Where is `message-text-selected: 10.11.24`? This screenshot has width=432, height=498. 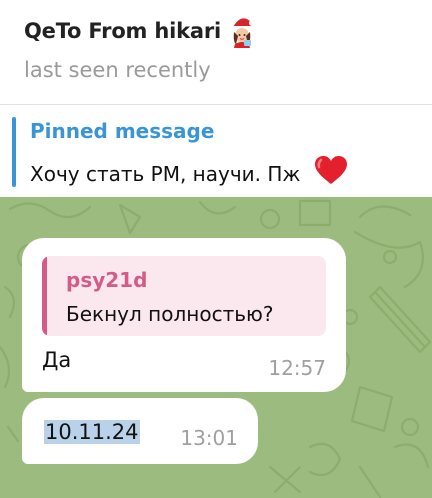
message-text-selected: 10.11.24 is located at coordinates (92, 432).